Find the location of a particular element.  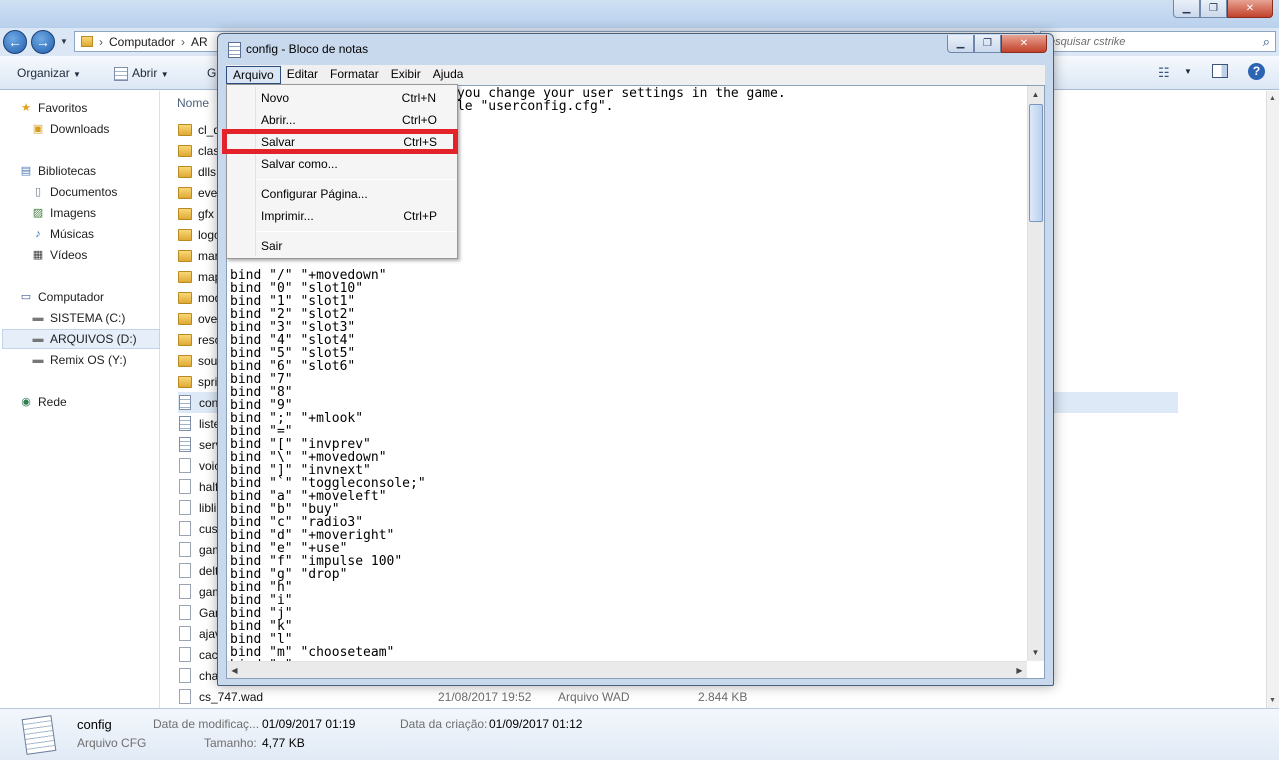

menu-formatar: Formatar is located at coordinates (354, 75).